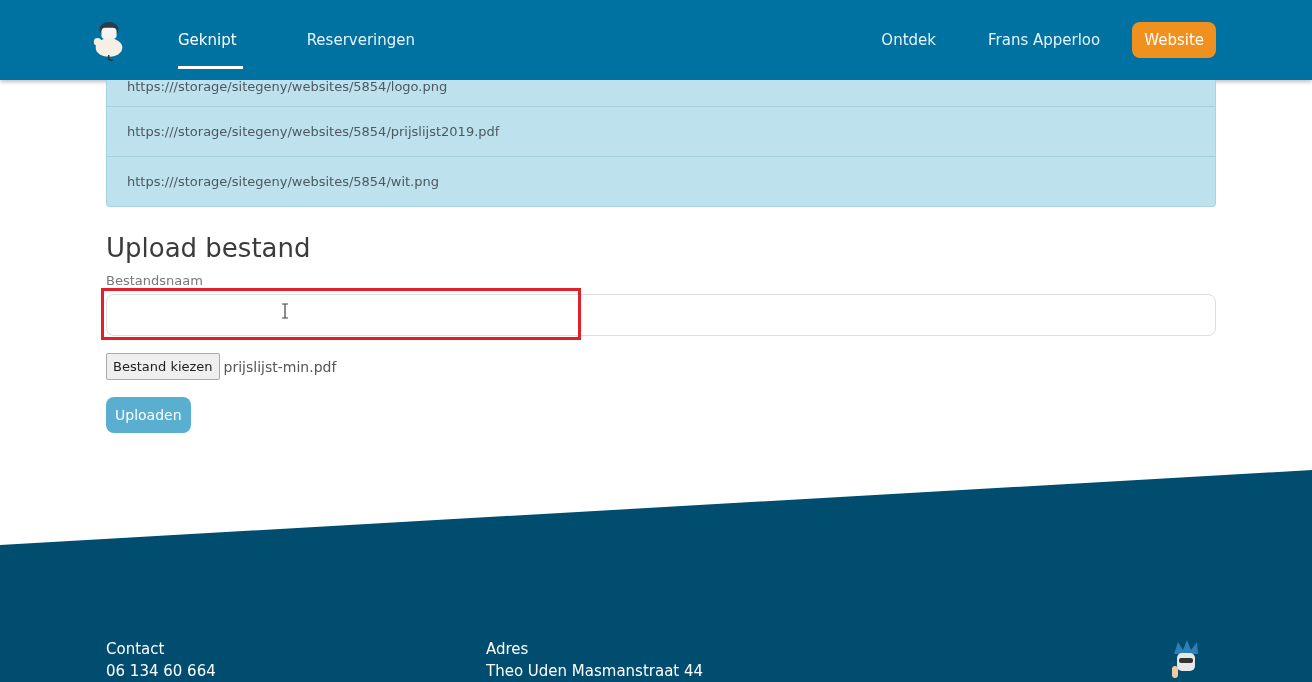 This screenshot has height=682, width=1312. Describe the element at coordinates (908, 40) in the screenshot. I see `nav-link: Ontdek` at that location.